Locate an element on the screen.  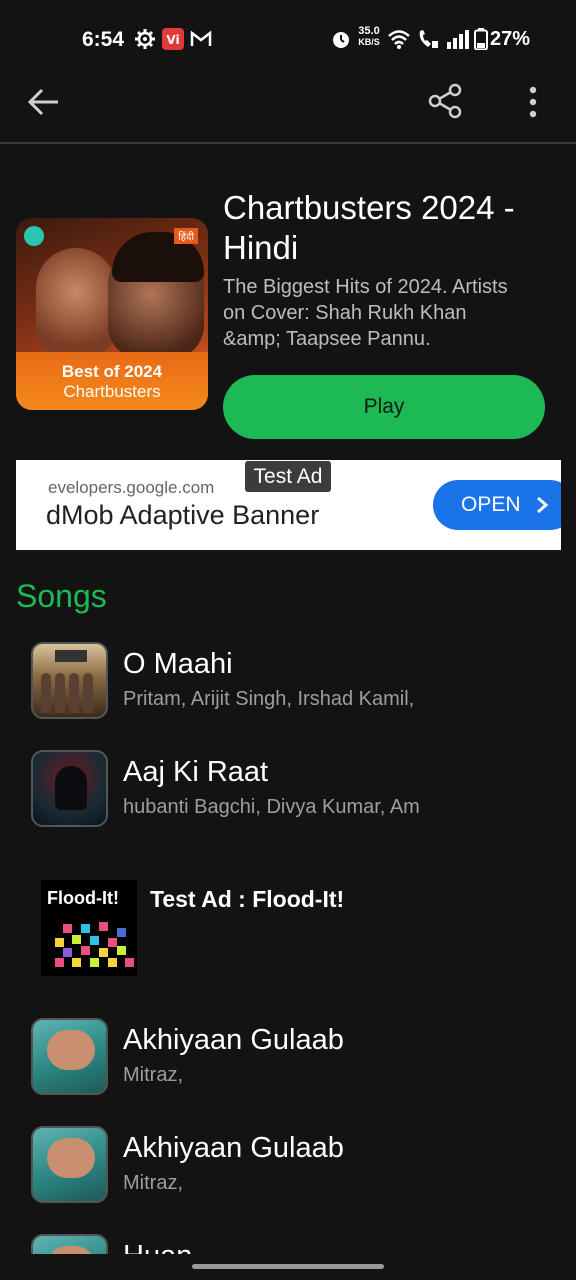
ad-open-label: OPEN is located at coordinates (491, 504).